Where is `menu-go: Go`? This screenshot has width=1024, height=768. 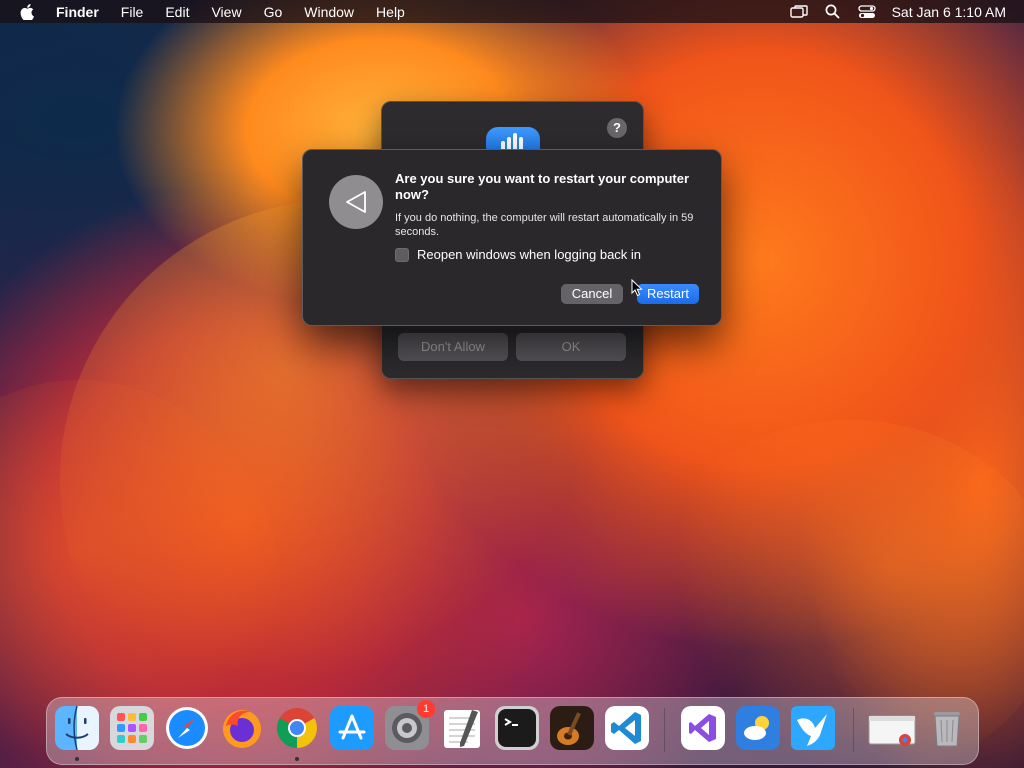
menu-go: Go is located at coordinates (273, 12).